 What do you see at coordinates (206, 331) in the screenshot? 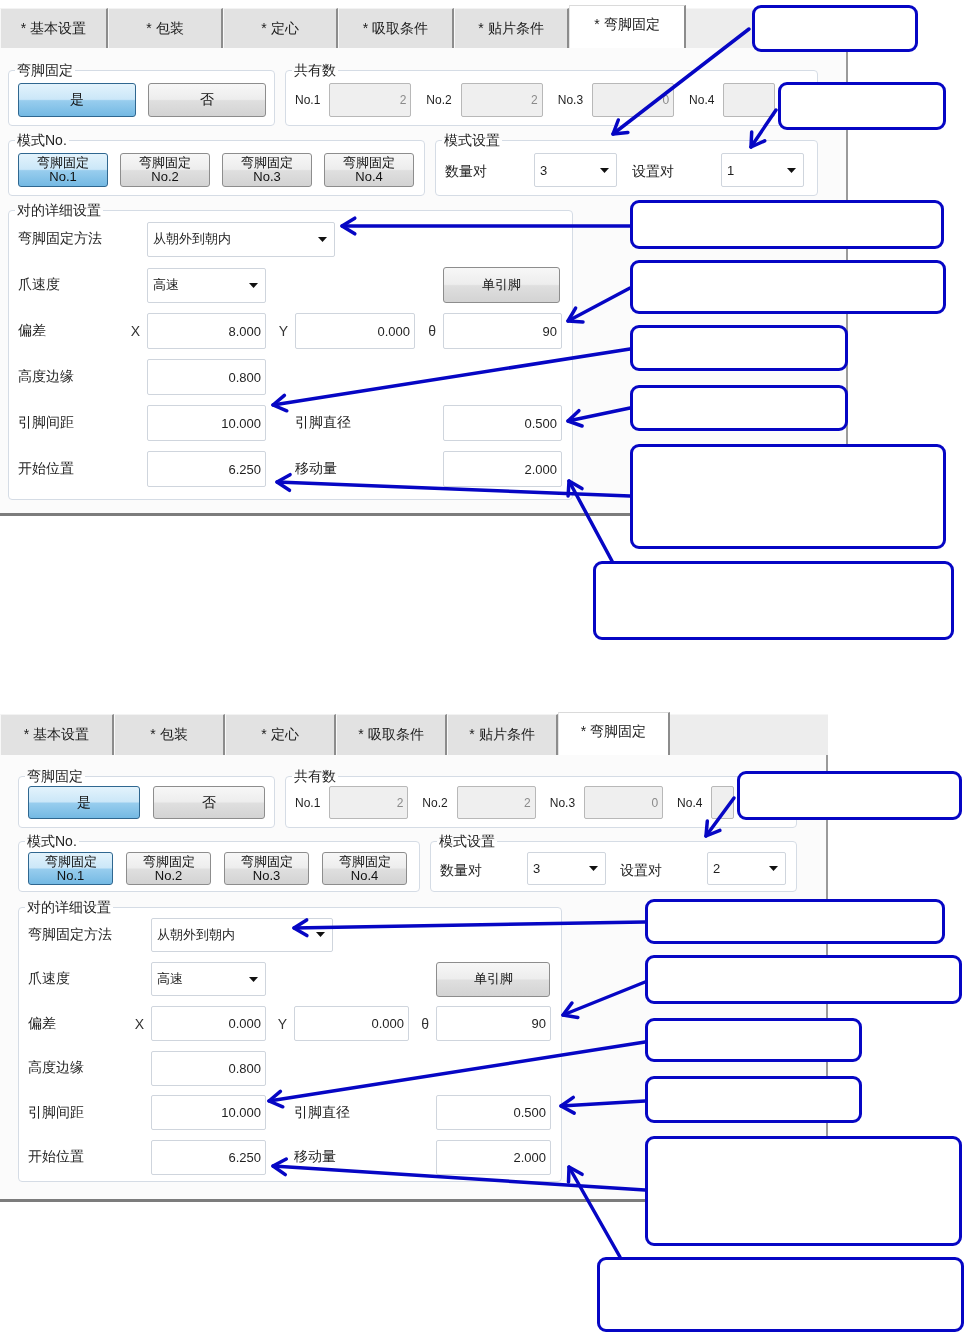
I see `number-field: 8.000` at bounding box center [206, 331].